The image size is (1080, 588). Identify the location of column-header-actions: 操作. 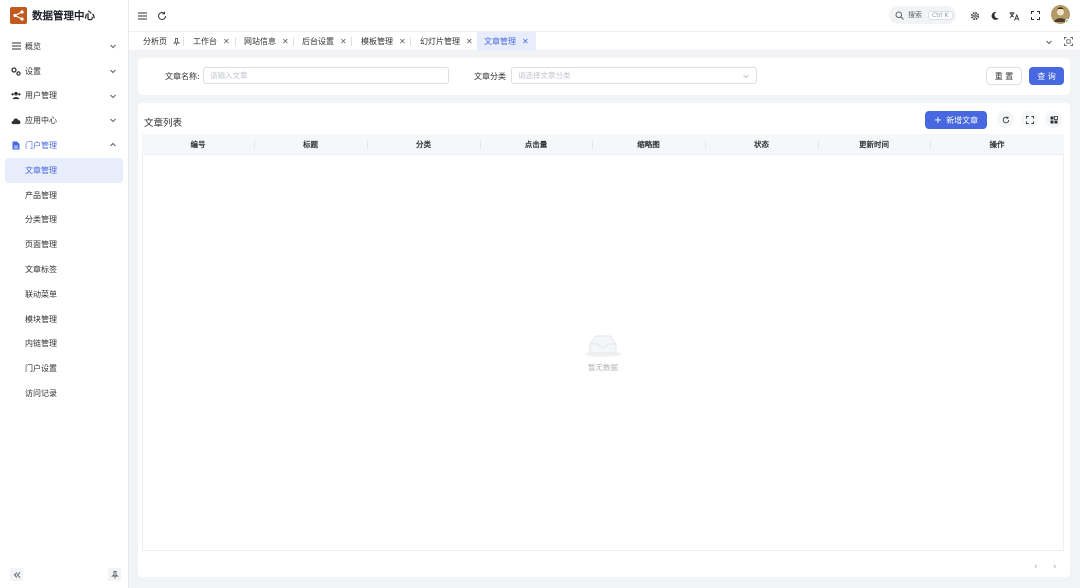
(997, 144).